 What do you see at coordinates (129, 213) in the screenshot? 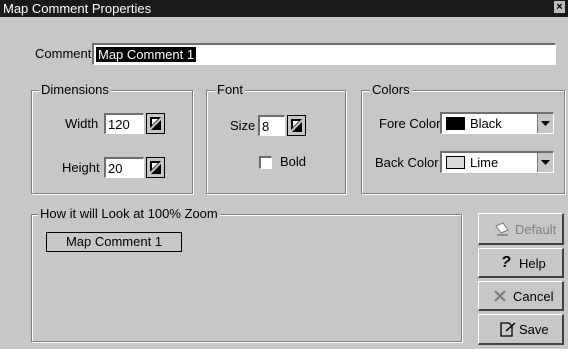
I see `preview-group-label: How it will Look at 100% Zoom` at bounding box center [129, 213].